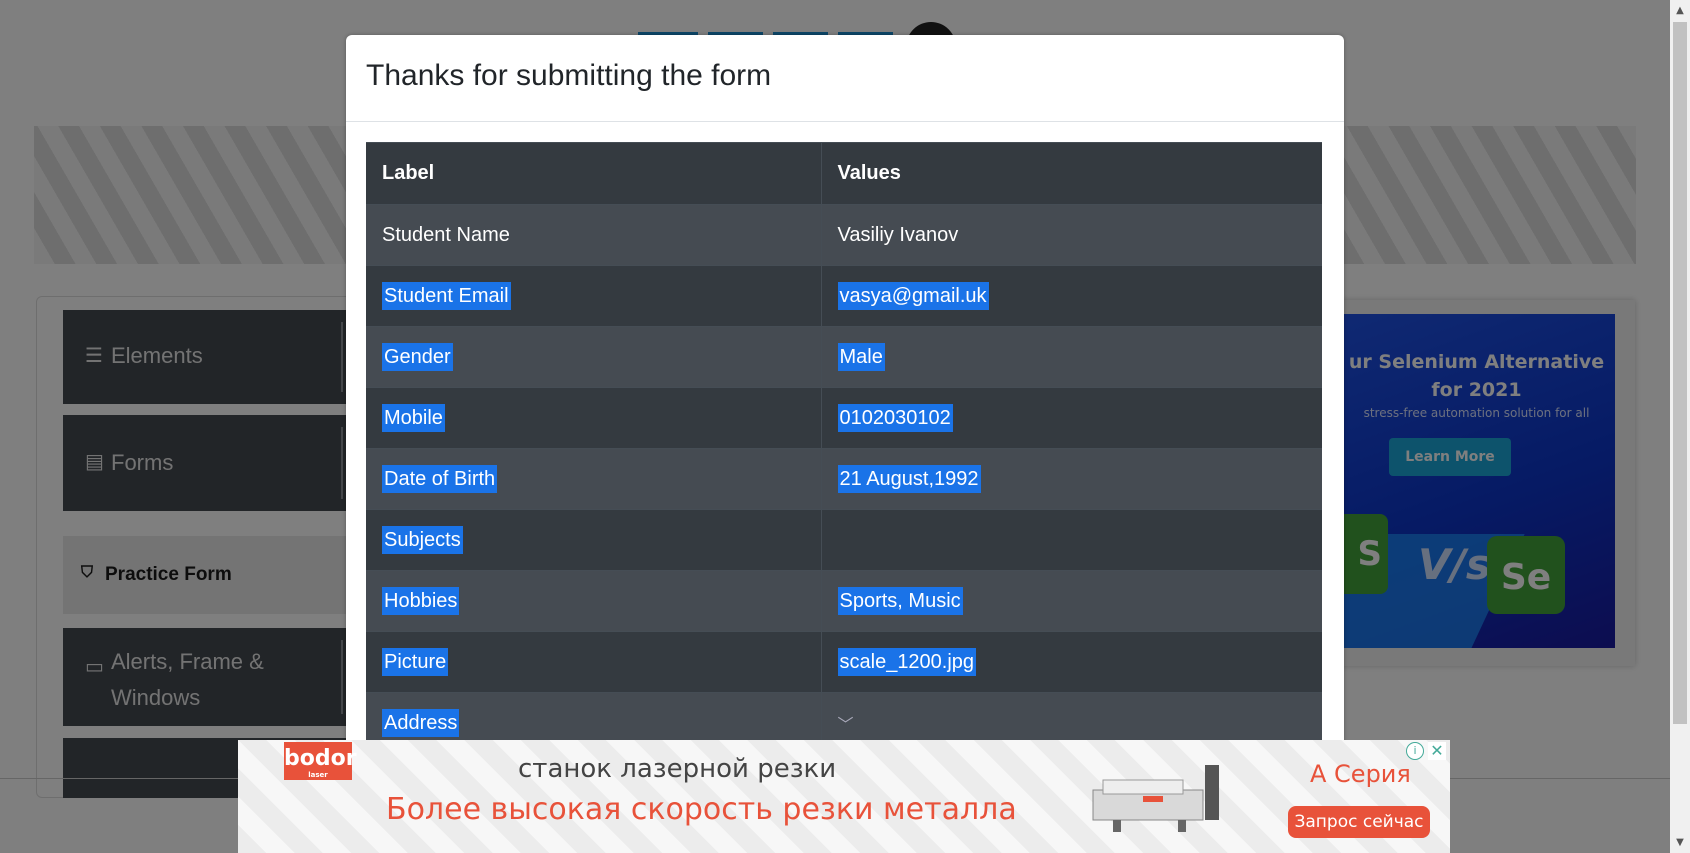  I want to click on table-row: Mobile 0102030102, so click(844, 418).